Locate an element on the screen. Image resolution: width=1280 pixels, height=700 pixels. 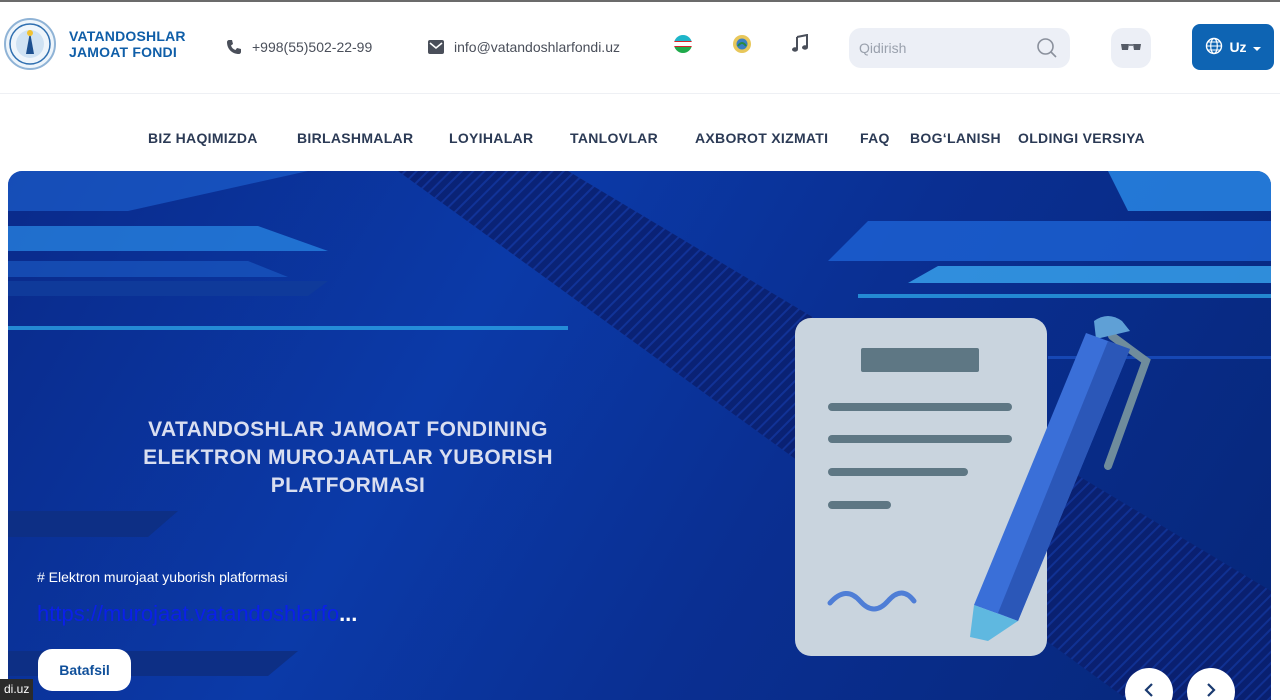
more-button: Batafsil is located at coordinates (84, 670).